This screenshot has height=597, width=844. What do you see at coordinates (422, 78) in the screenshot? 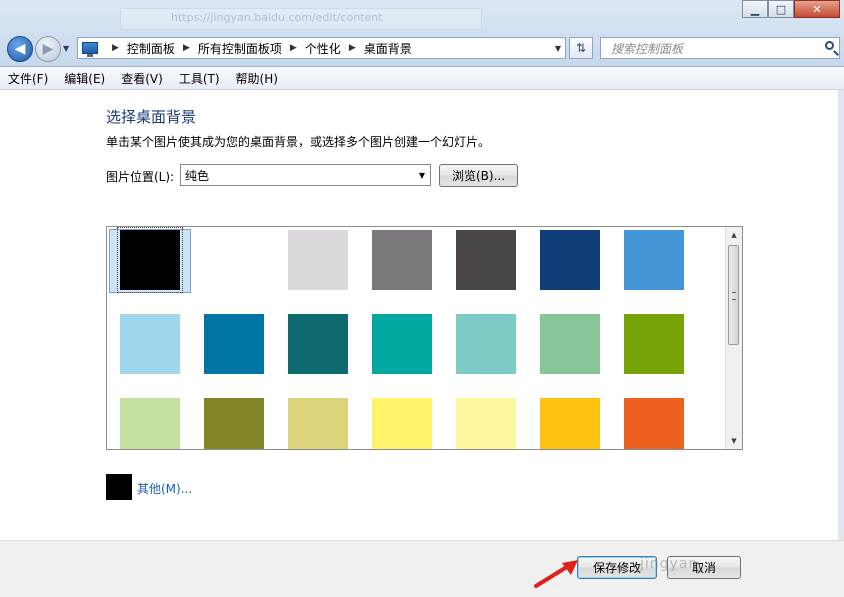
I see `menu-bar: 文件(F) 编辑(E) 查看(V) 工具(T) 帮助(H)` at bounding box center [422, 78].